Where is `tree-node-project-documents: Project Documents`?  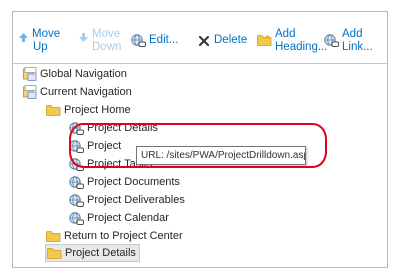 tree-node-project-documents: Project Documents is located at coordinates (124, 182).